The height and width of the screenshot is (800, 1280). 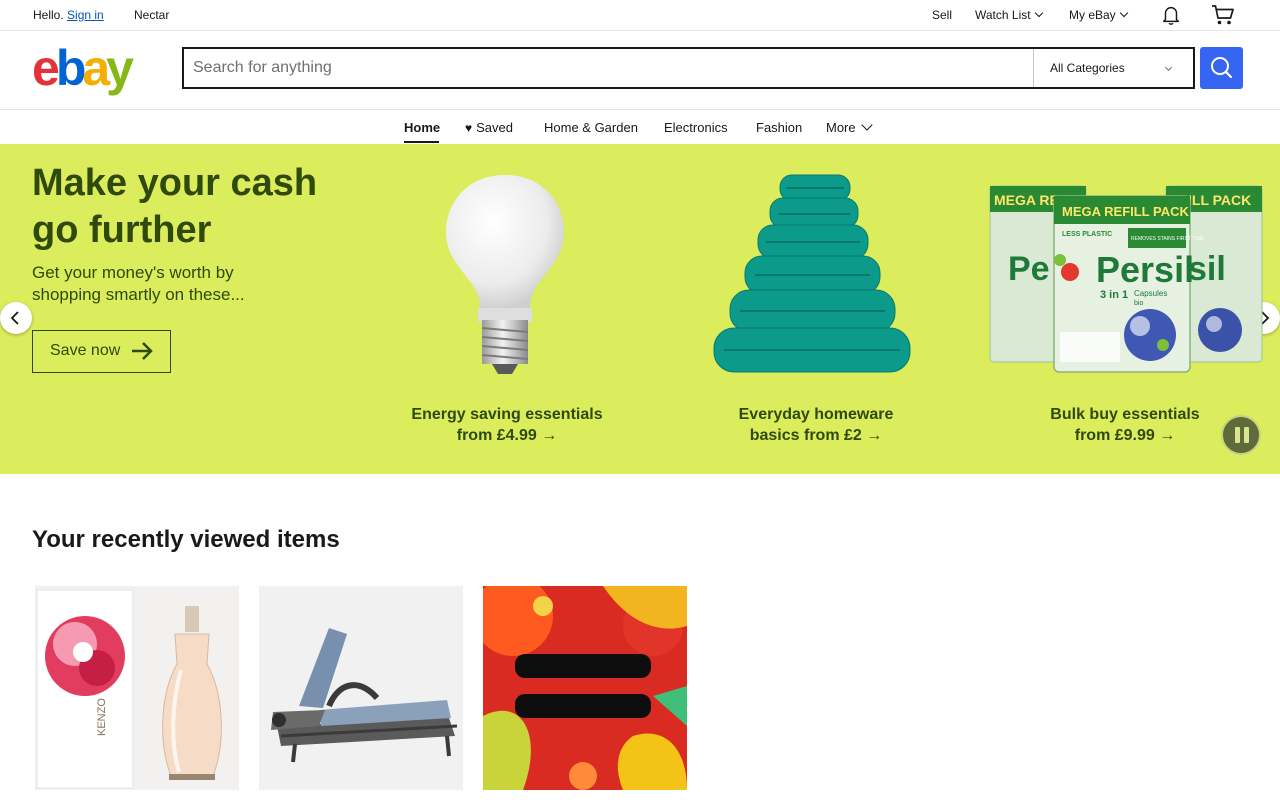 I want to click on nav-more-label: More, so click(x=841, y=127).